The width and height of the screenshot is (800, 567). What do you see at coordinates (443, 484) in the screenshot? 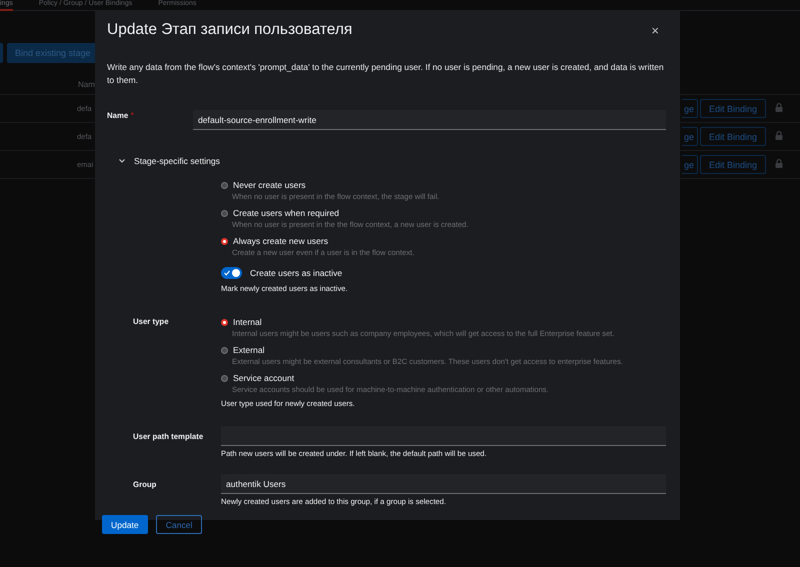
I see `group-input-field: authentik Users` at bounding box center [443, 484].